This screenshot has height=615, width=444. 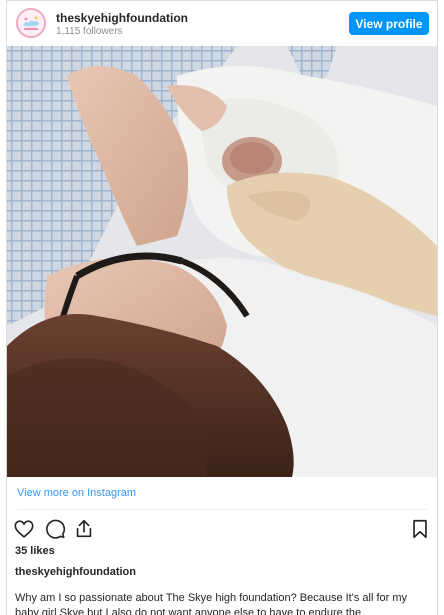 I want to click on share-icon, so click(x=84, y=529).